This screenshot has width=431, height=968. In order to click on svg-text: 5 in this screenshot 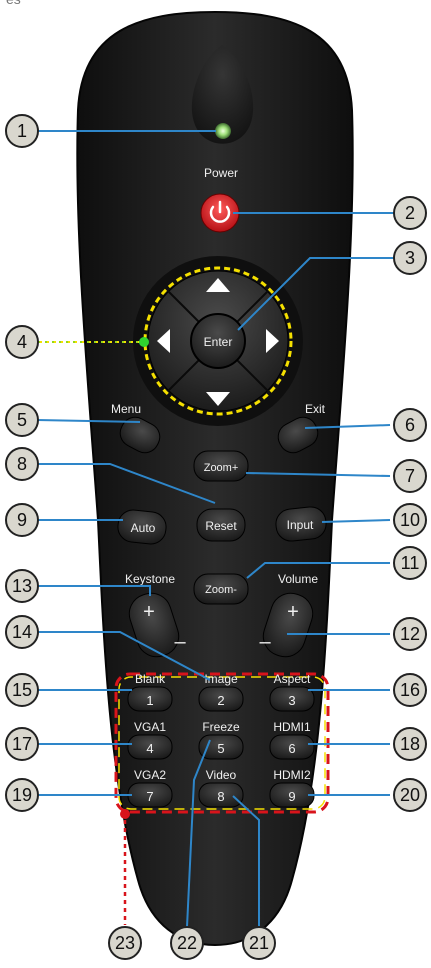, I will do `click(22, 420)`.